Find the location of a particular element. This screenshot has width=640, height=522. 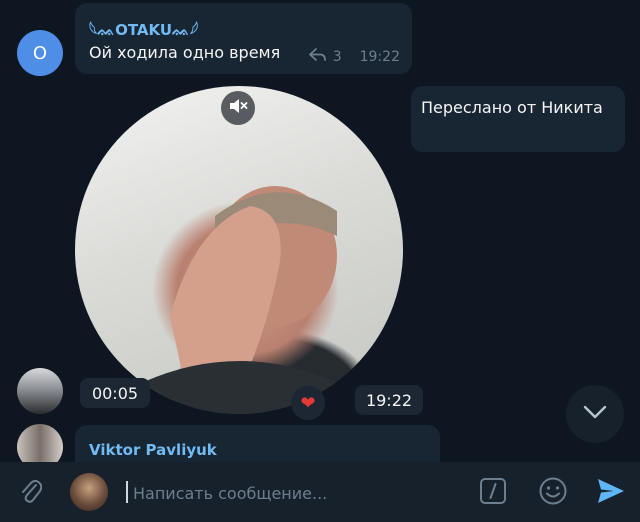

video-duration: 00:05 is located at coordinates (115, 393).